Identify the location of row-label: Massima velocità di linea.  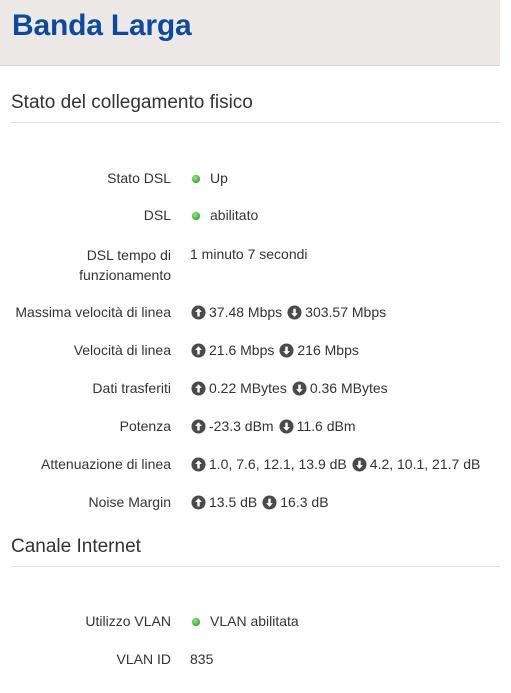
(93, 312).